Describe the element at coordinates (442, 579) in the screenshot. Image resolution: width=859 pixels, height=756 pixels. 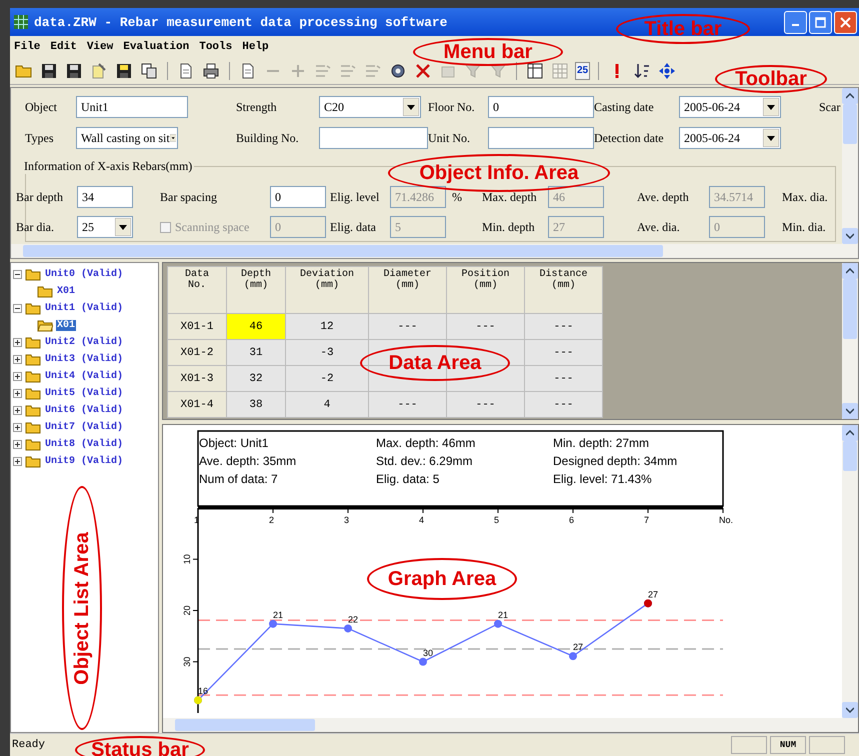
I see `callout-label: Graph Area` at that location.